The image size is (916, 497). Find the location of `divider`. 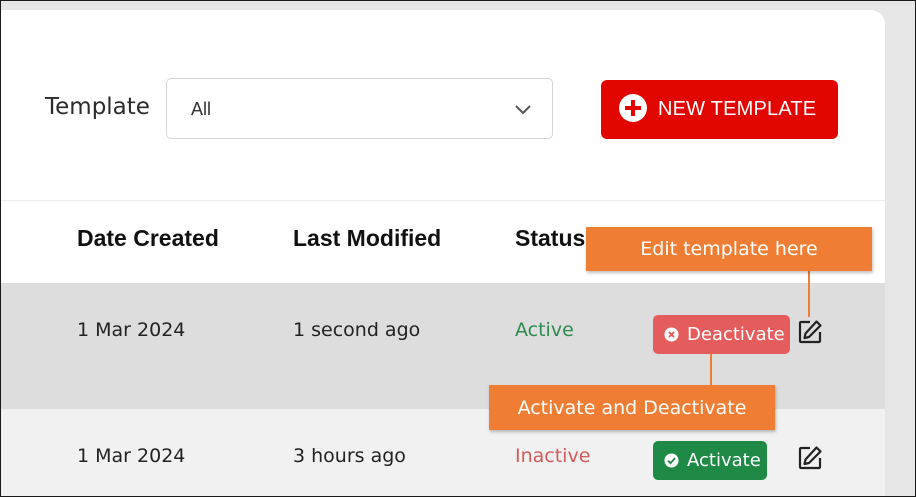

divider is located at coordinates (443, 200).